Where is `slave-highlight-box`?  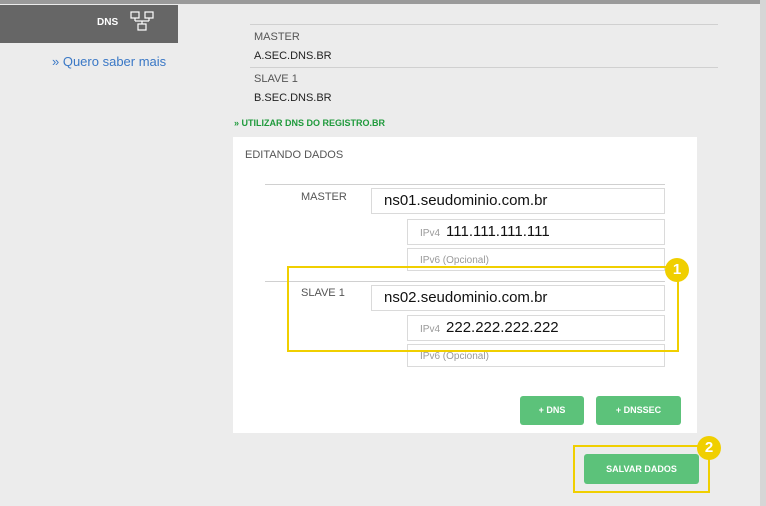
slave-highlight-box is located at coordinates (483, 309).